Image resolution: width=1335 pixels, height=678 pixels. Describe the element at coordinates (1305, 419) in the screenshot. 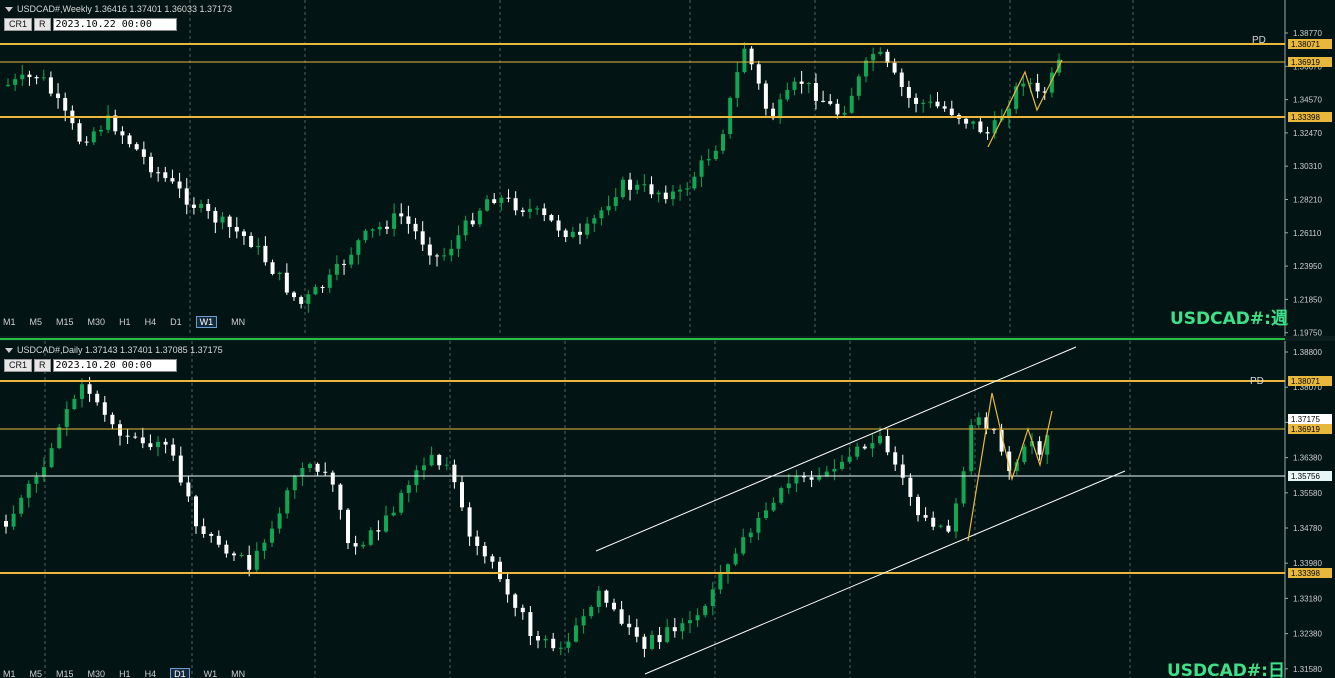

I see `current-price-tag-text: 1.37175` at that location.